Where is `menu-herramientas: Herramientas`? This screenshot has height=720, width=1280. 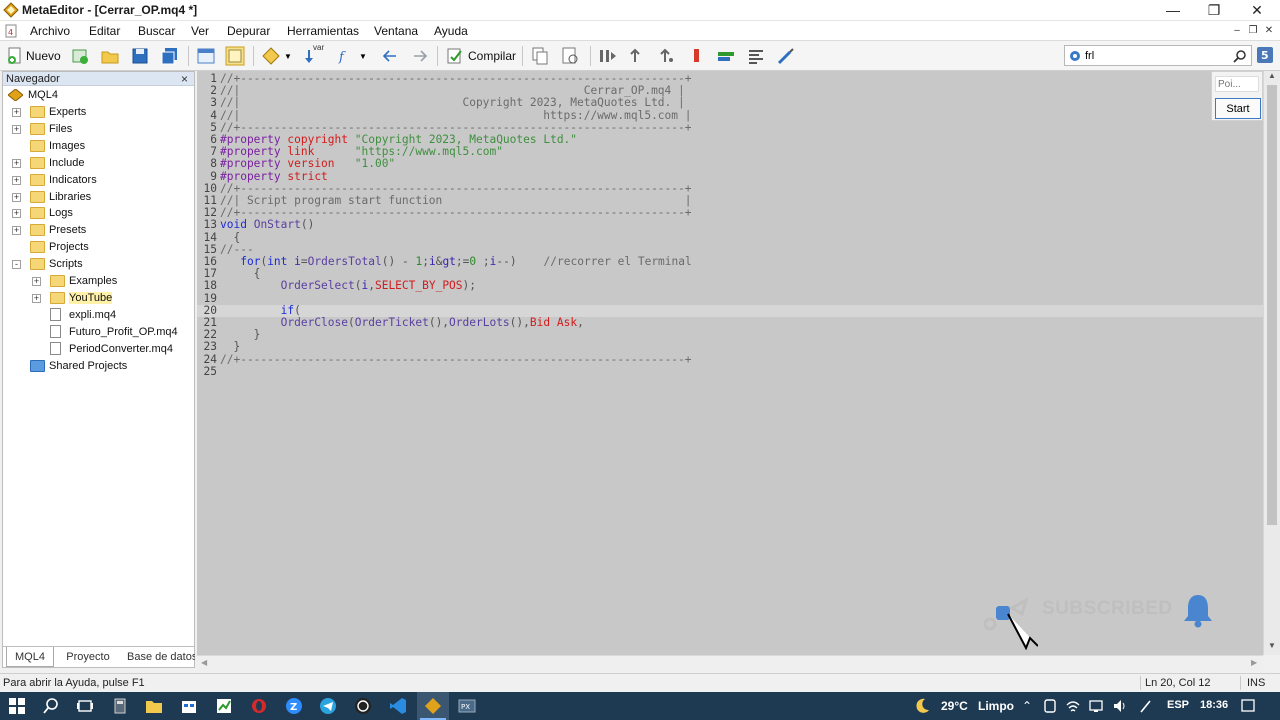 menu-herramientas: Herramientas is located at coordinates (323, 31).